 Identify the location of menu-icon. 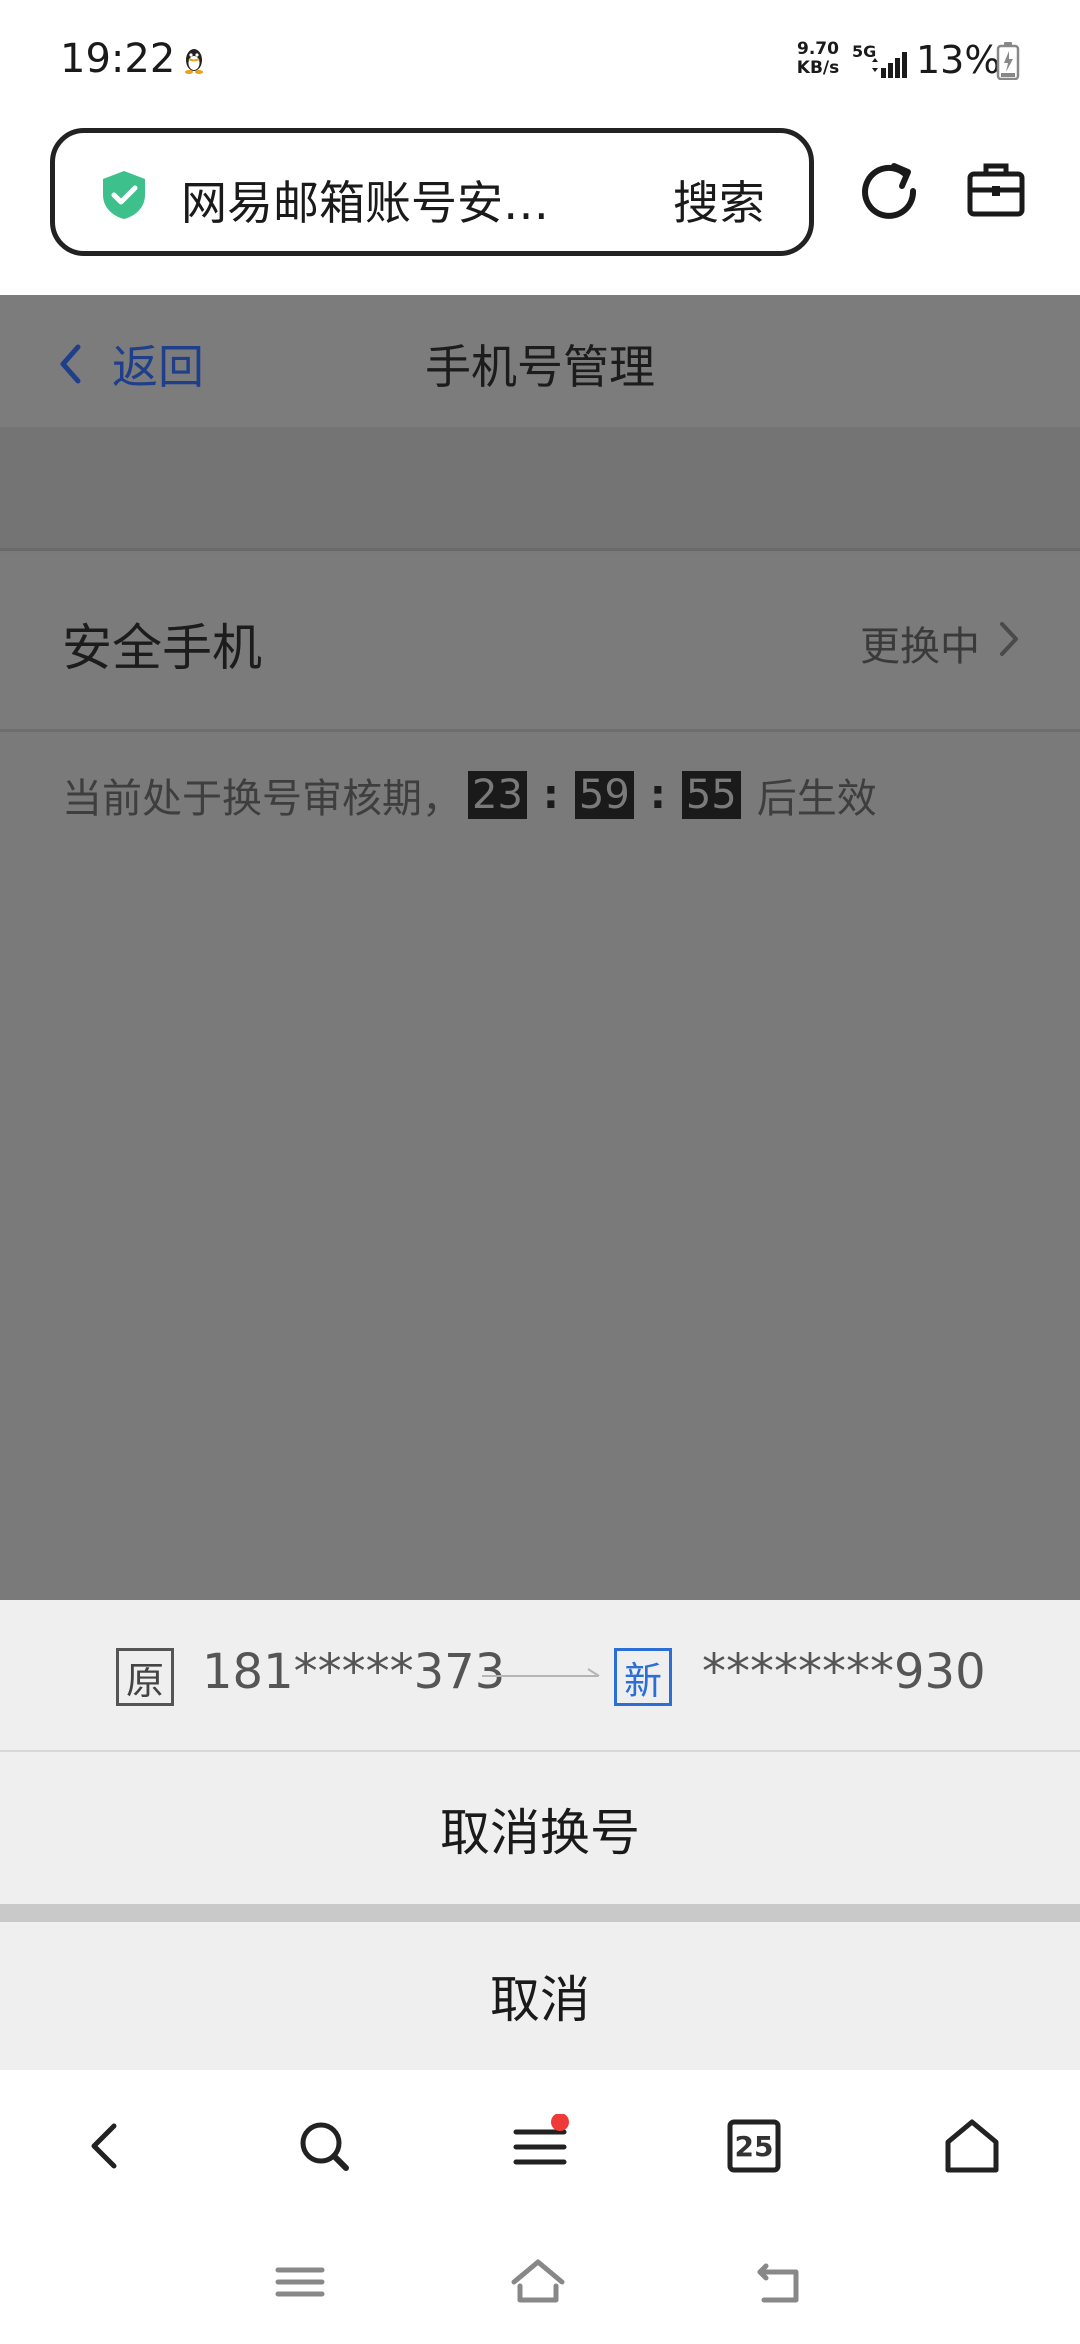
(540, 2146).